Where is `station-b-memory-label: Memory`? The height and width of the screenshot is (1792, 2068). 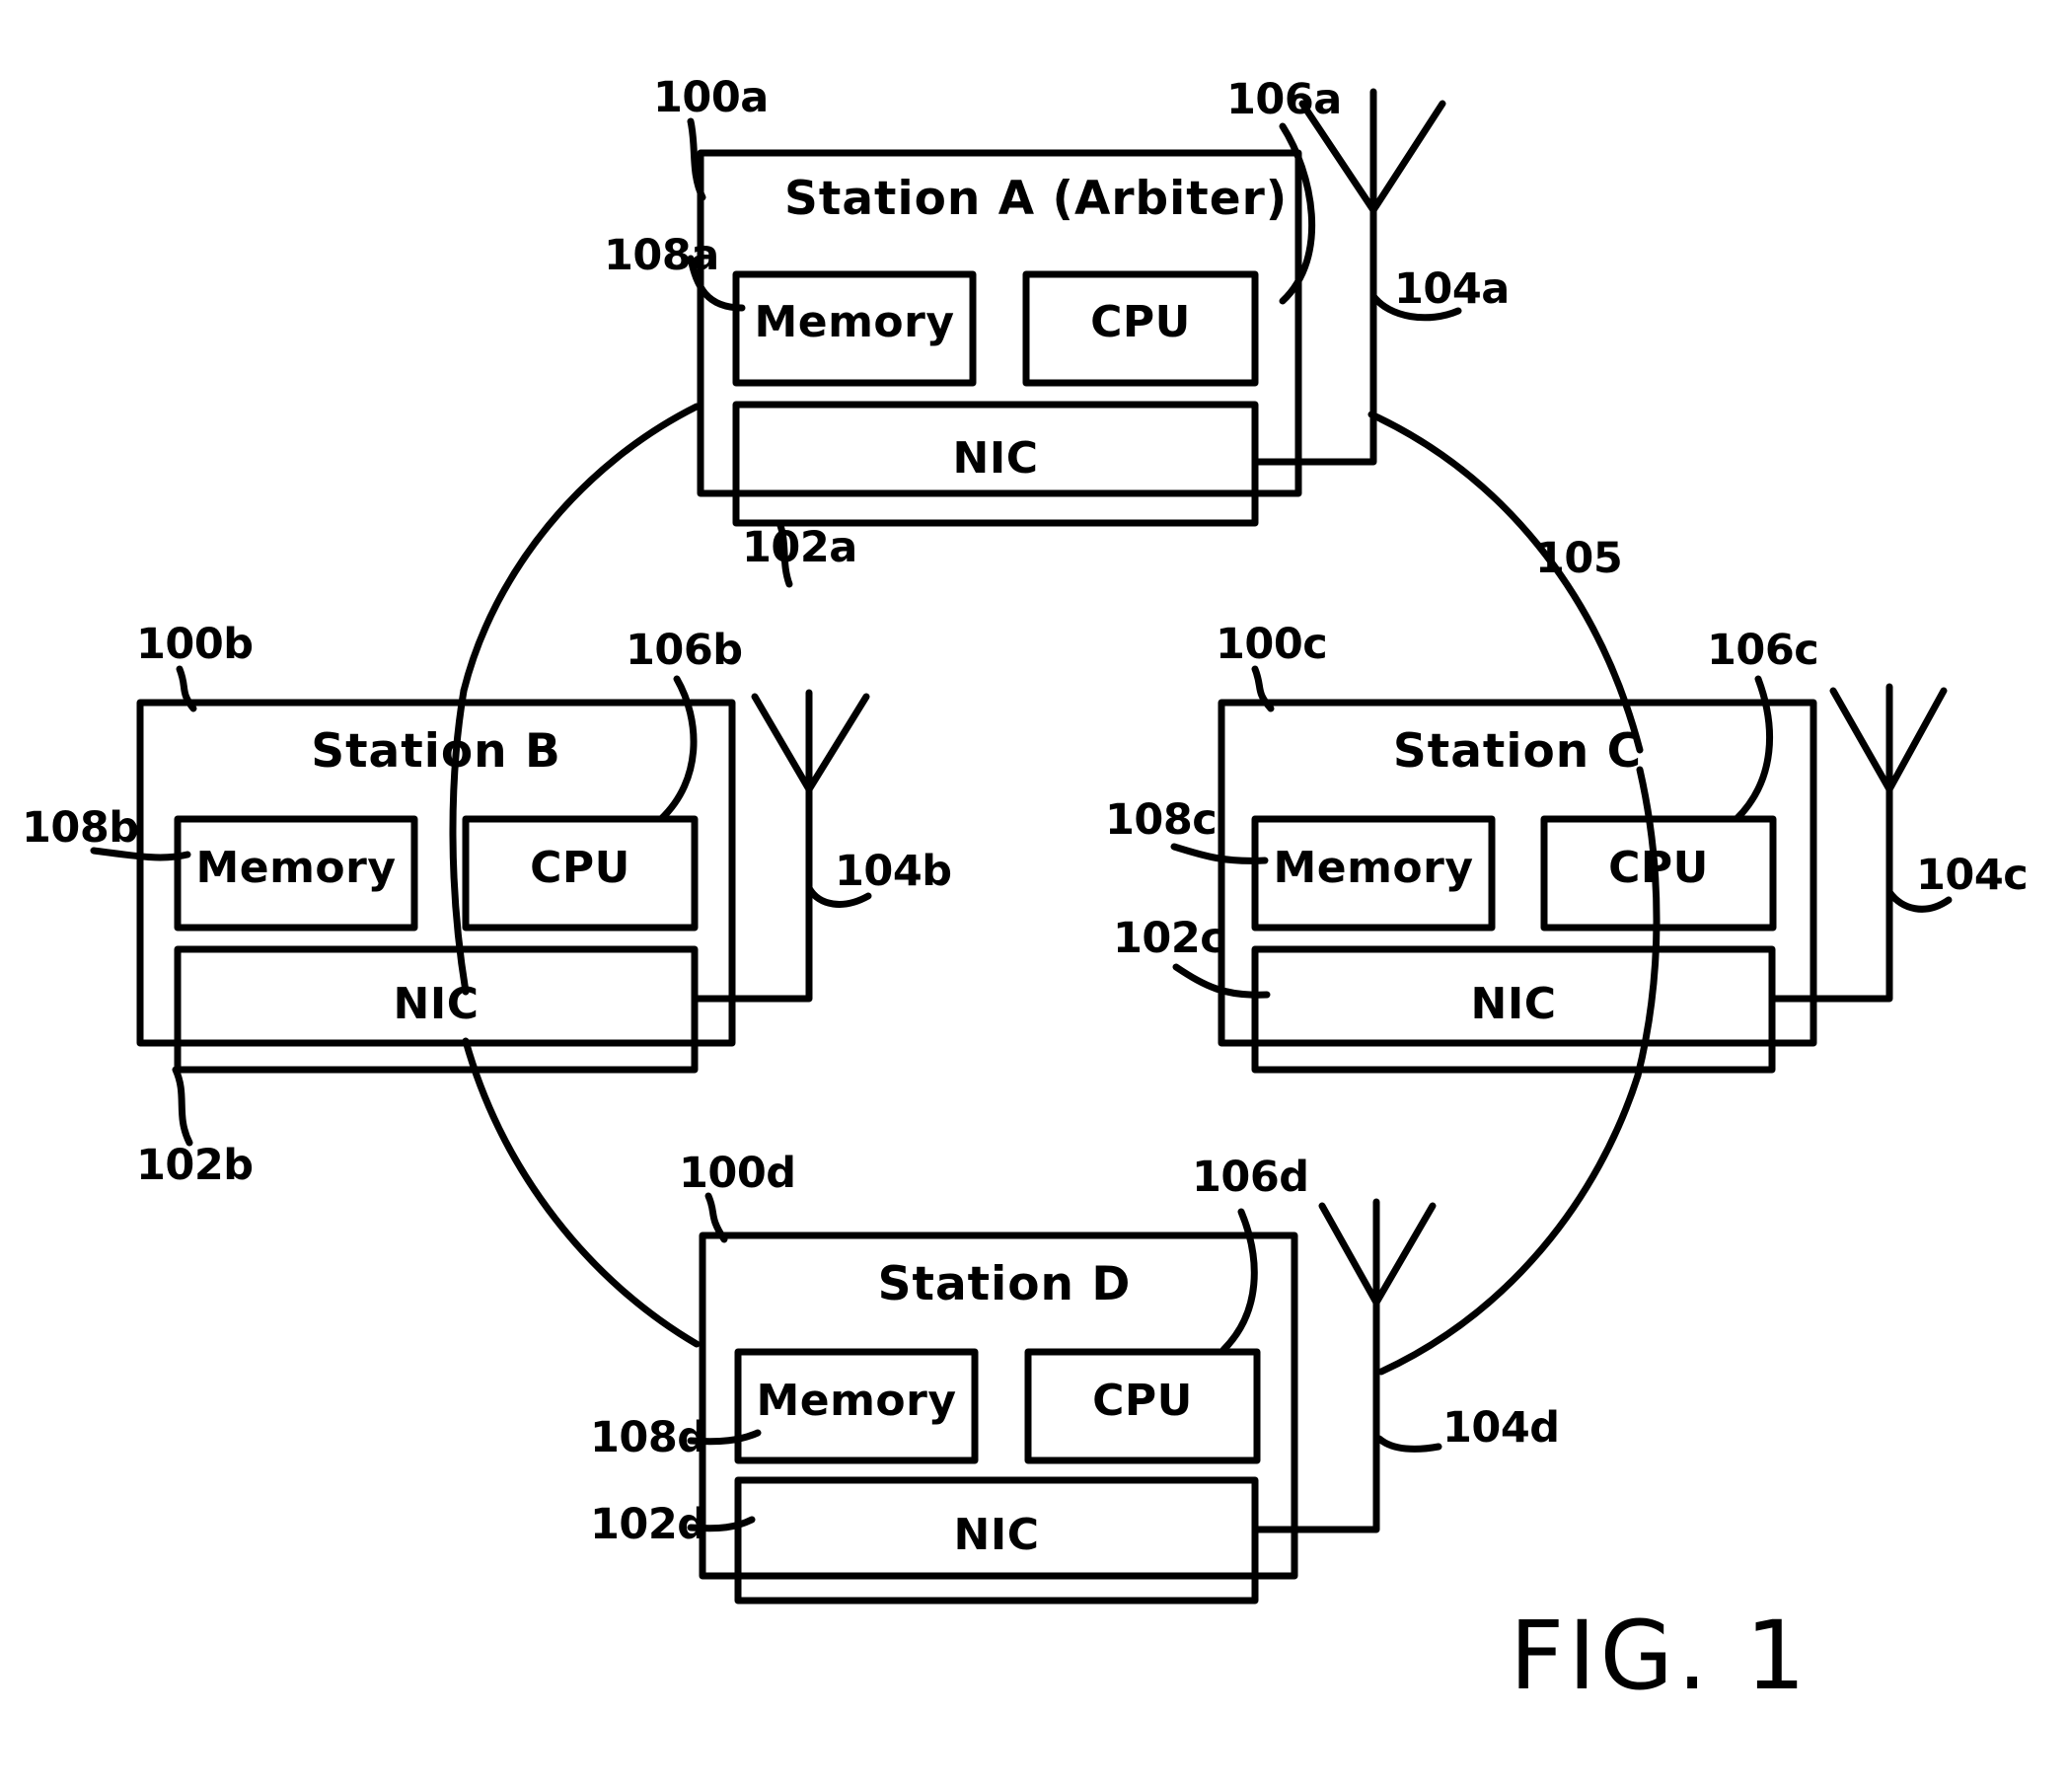 station-b-memory-label: Memory is located at coordinates (296, 868).